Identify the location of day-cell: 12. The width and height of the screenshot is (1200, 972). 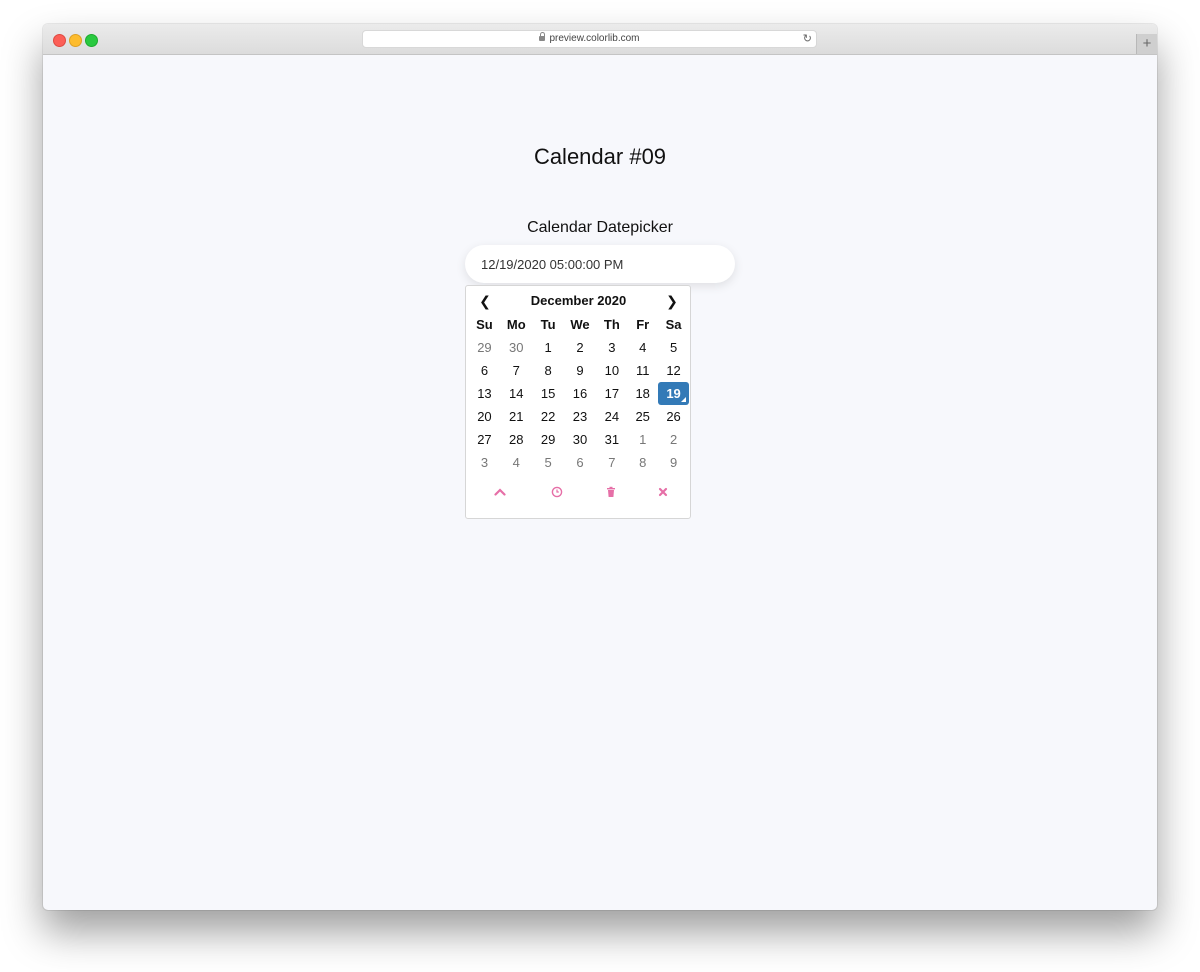
(673, 370).